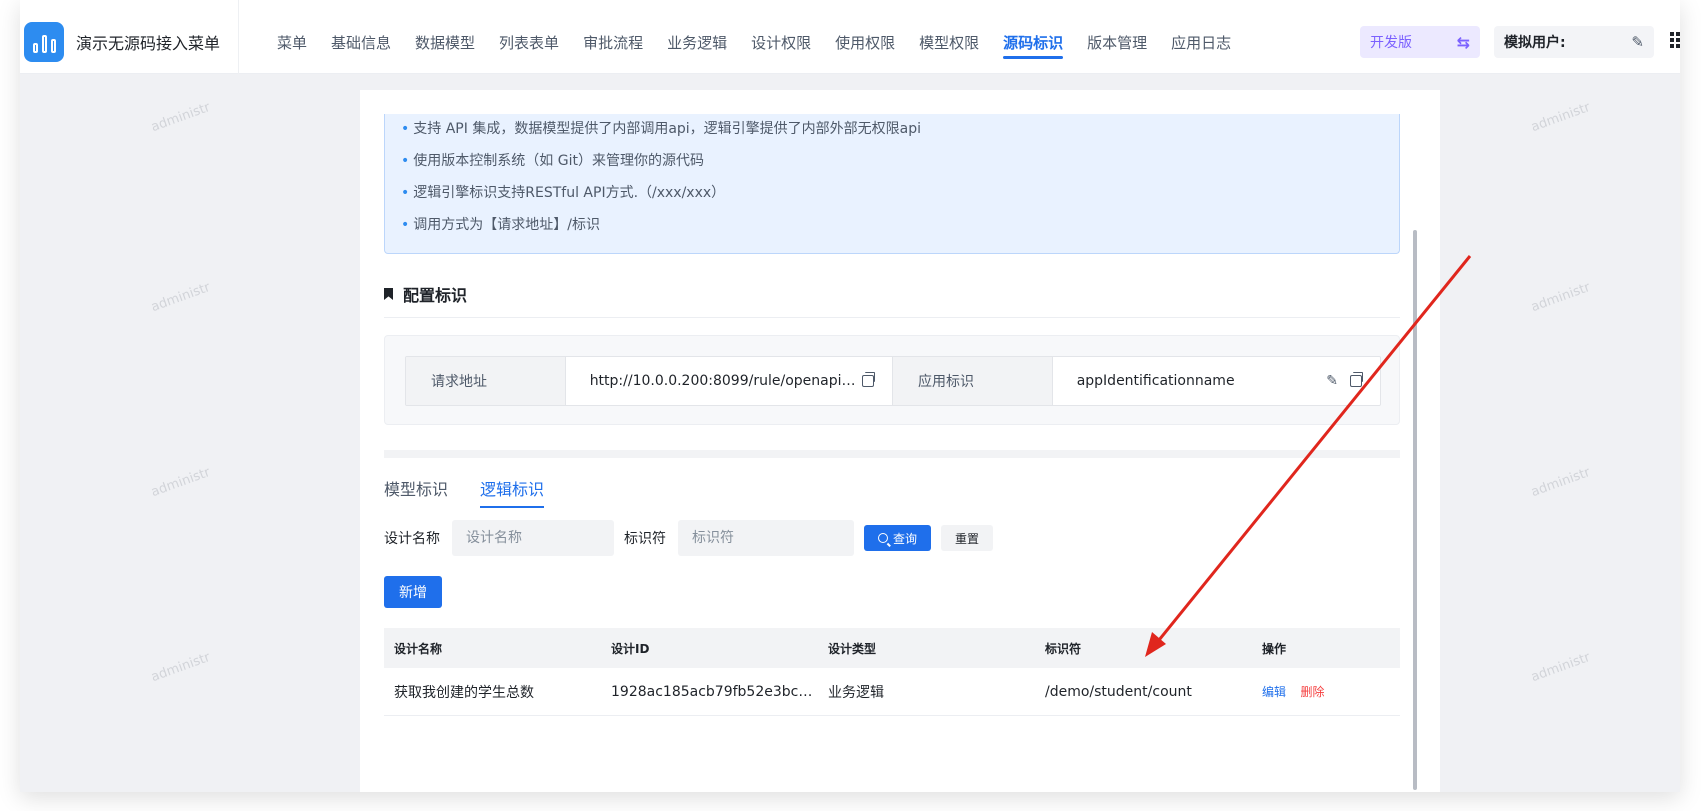 This screenshot has width=1701, height=811. Describe the element at coordinates (1274, 648) in the screenshot. I see `column-header: 操作` at that location.